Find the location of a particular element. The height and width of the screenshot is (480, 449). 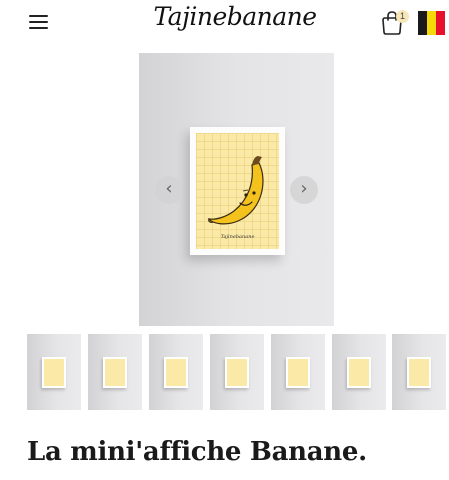

gallery-prev-button: ‹ is located at coordinates (169, 190).